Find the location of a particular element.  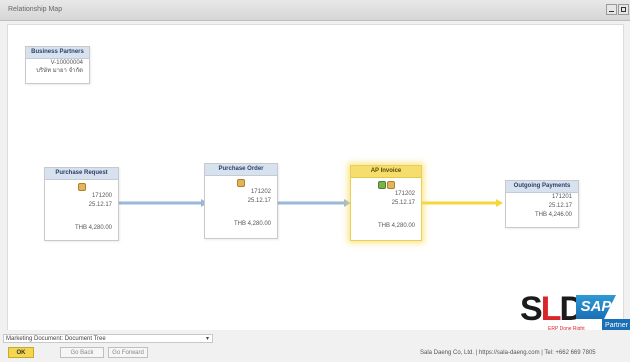

view-select-value: Marketing Document: Document Tree is located at coordinates (56, 339).